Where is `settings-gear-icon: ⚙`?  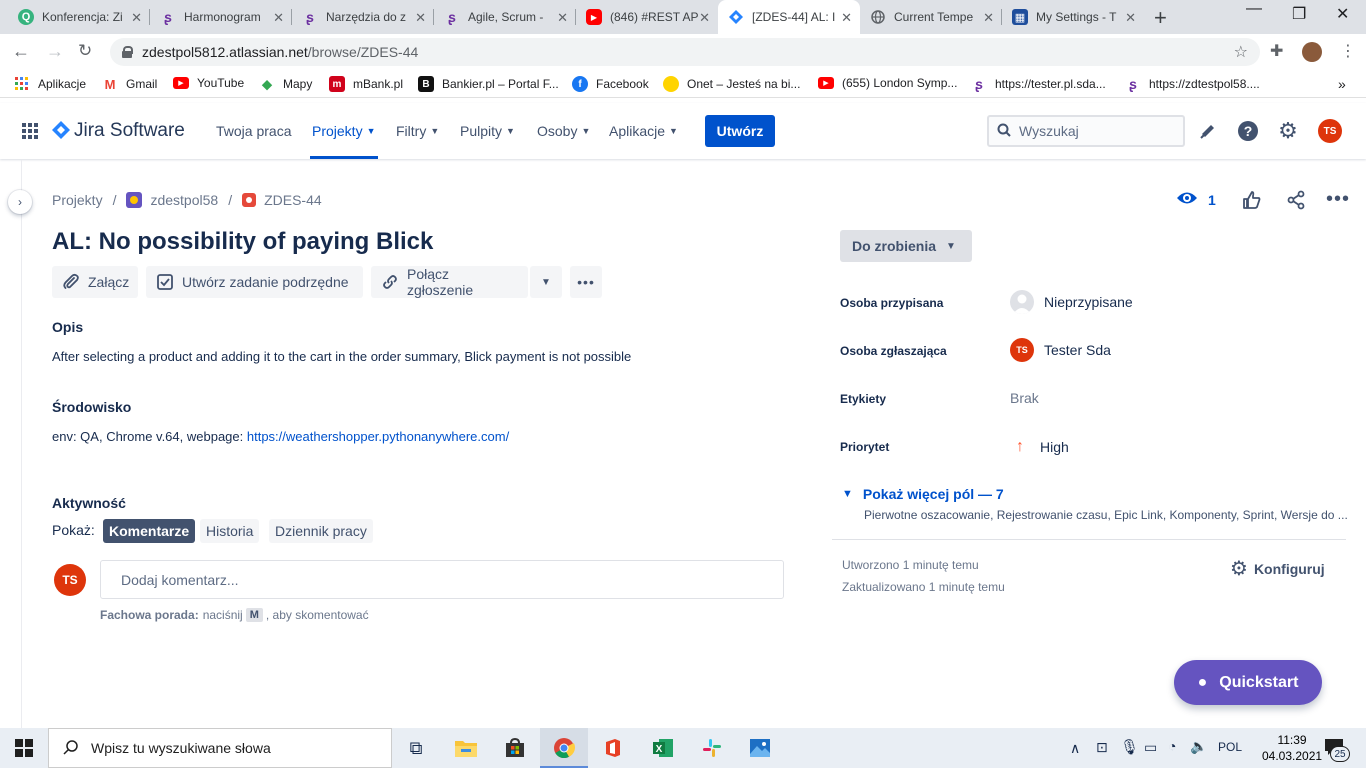 settings-gear-icon: ⚙ is located at coordinates (1288, 130).